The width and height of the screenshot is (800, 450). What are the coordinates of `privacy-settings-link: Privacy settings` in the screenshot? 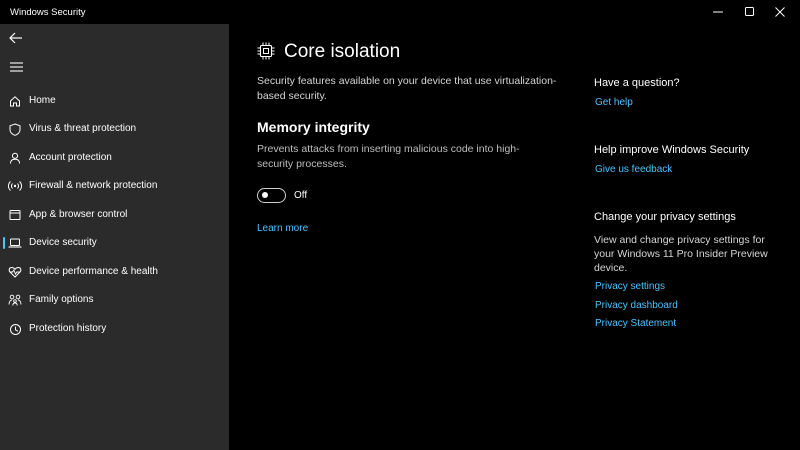 It's located at (630, 286).